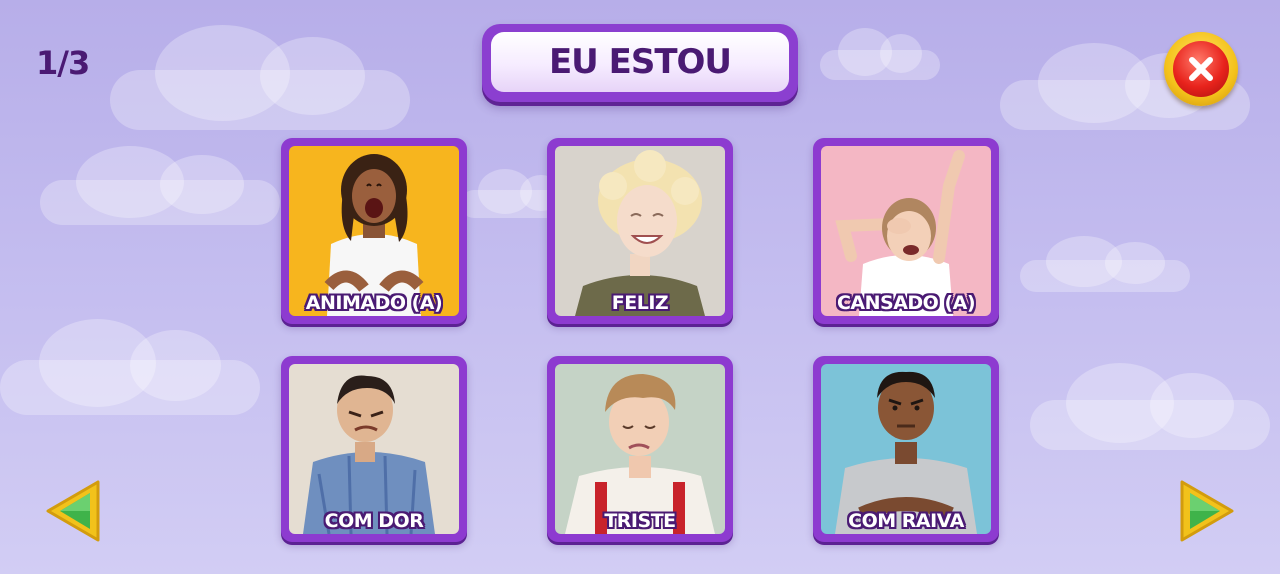  Describe the element at coordinates (640, 521) in the screenshot. I see `card-label: TRISTE` at that location.